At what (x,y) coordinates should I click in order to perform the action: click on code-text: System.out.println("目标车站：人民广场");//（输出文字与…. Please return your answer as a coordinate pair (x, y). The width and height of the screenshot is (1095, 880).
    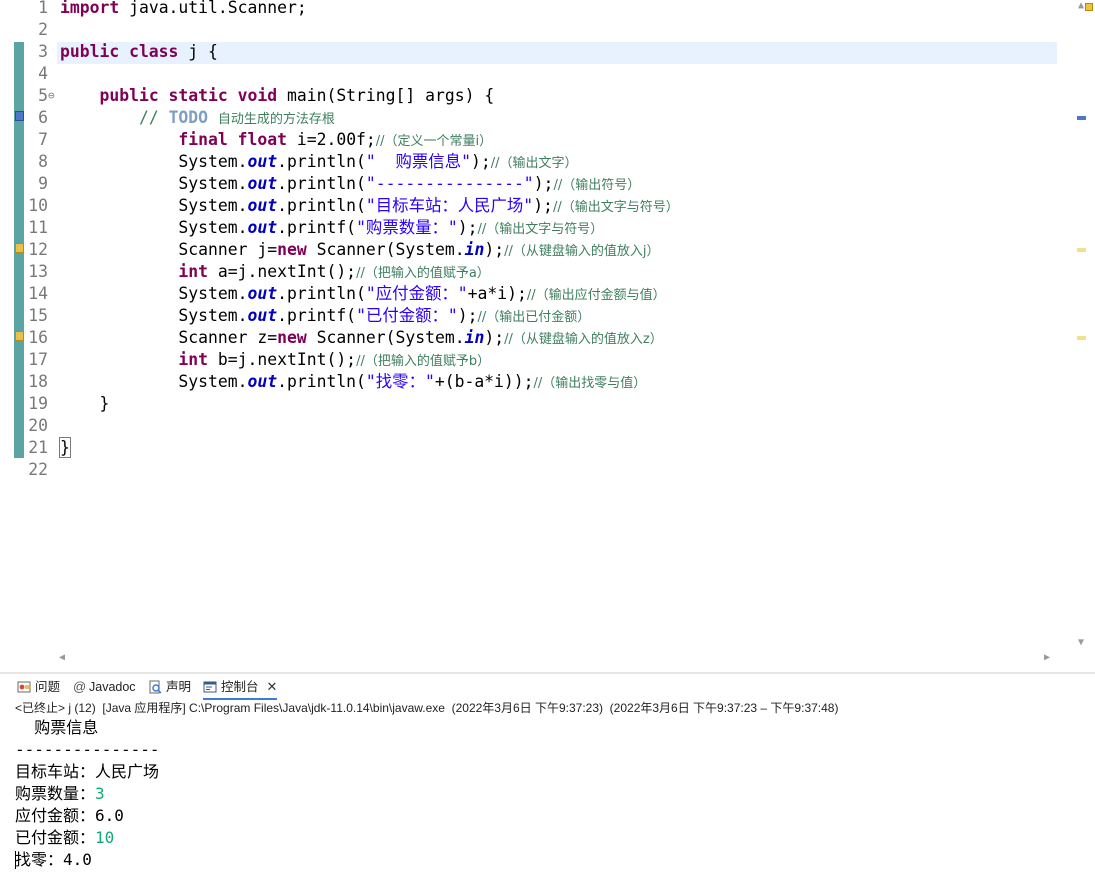
    Looking at the image, I should click on (369, 207).